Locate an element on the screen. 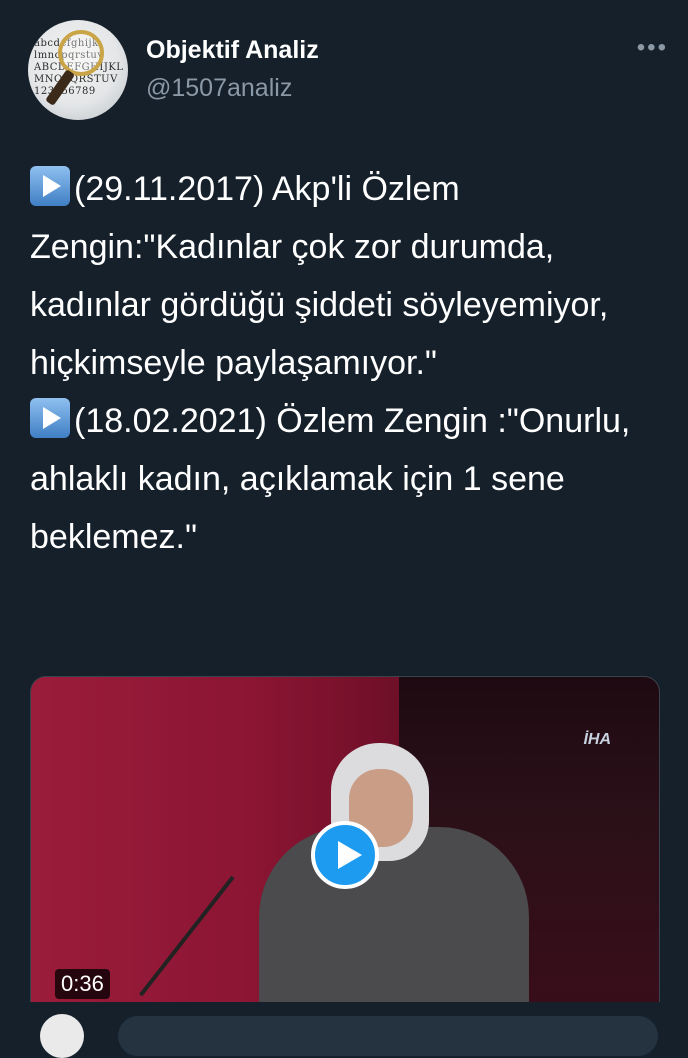 Image resolution: width=688 pixels, height=1058 pixels. reply-avatar is located at coordinates (62, 1036).